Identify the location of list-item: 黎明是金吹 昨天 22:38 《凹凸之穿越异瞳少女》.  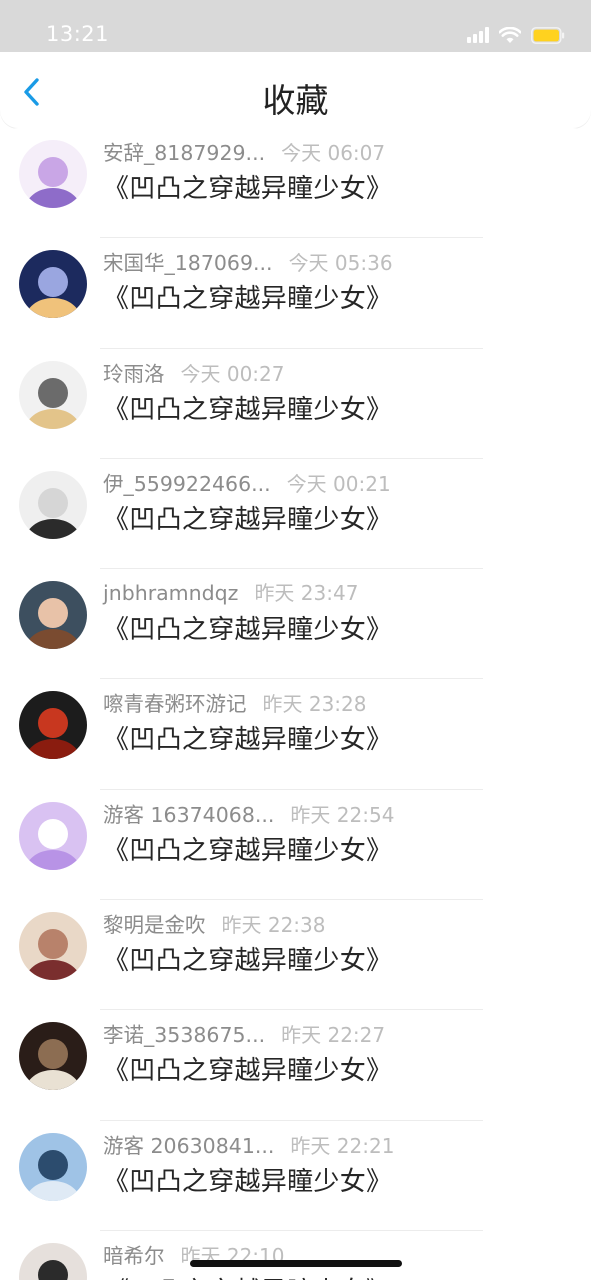
(295, 955).